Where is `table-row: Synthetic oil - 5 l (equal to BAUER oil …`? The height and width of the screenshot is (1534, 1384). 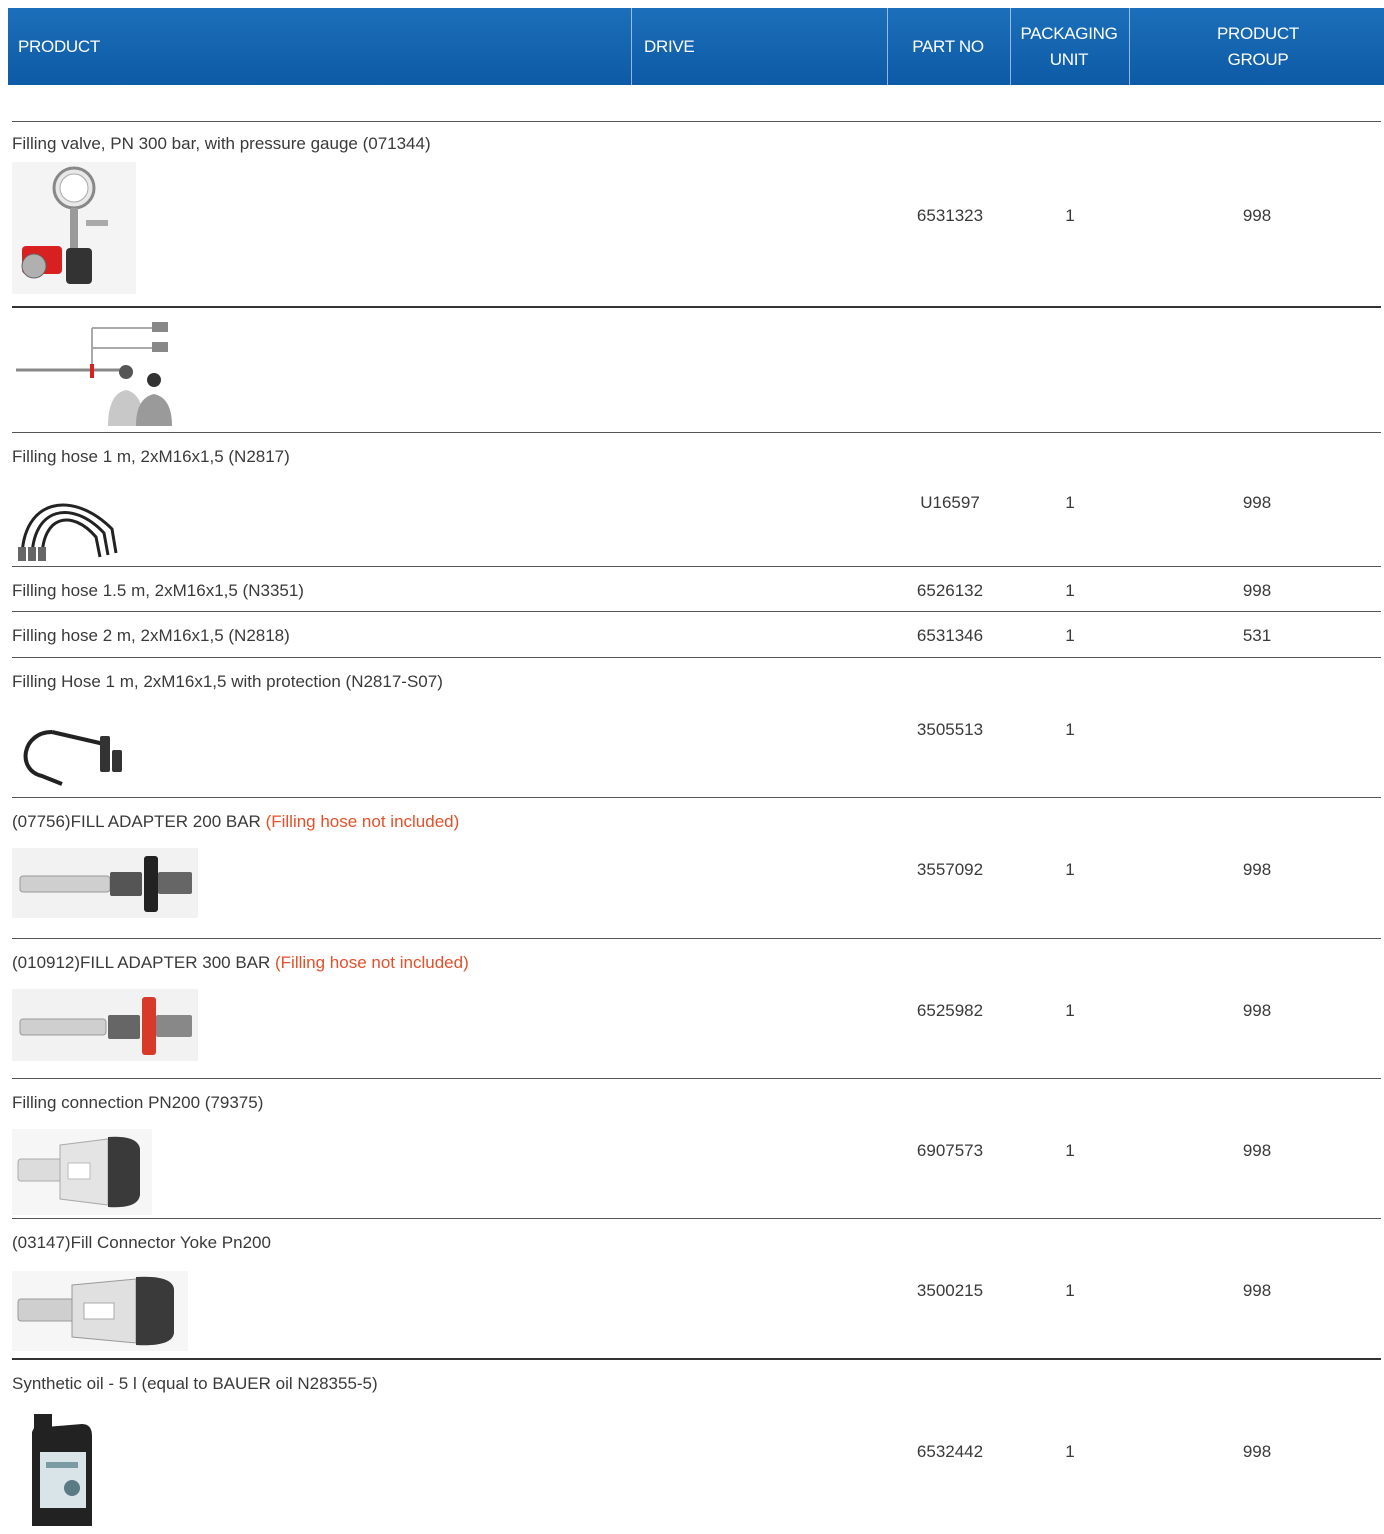 table-row: Synthetic oil - 5 l (equal to BAUER oil … is located at coordinates (696, 1447).